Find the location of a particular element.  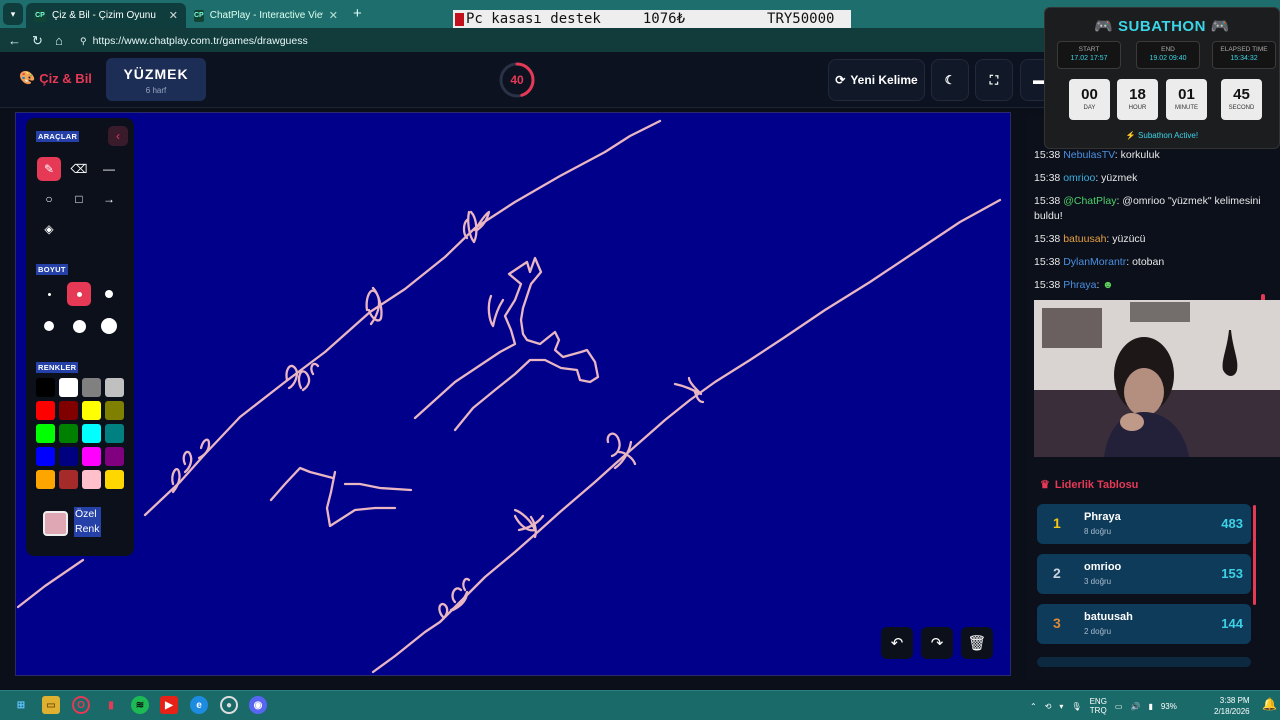

pencil-tool-button: ✎ is located at coordinates (49, 169).